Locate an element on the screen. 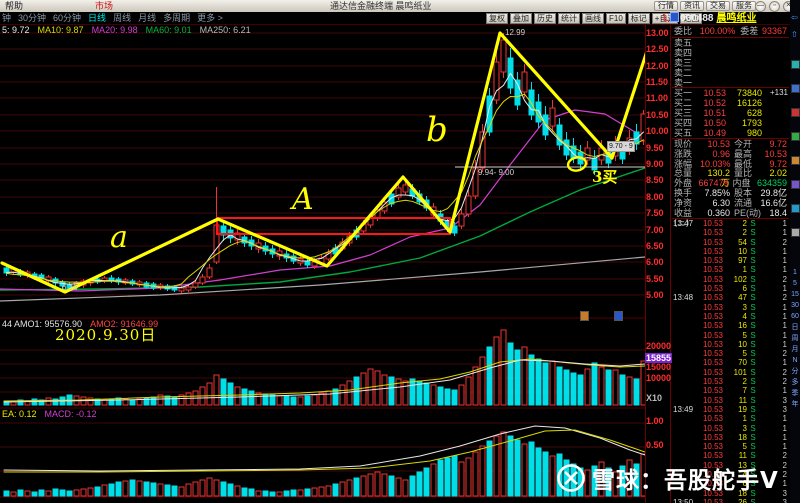 This screenshot has width=800, height=503. chart-tool-button: 画线 is located at coordinates (593, 18).